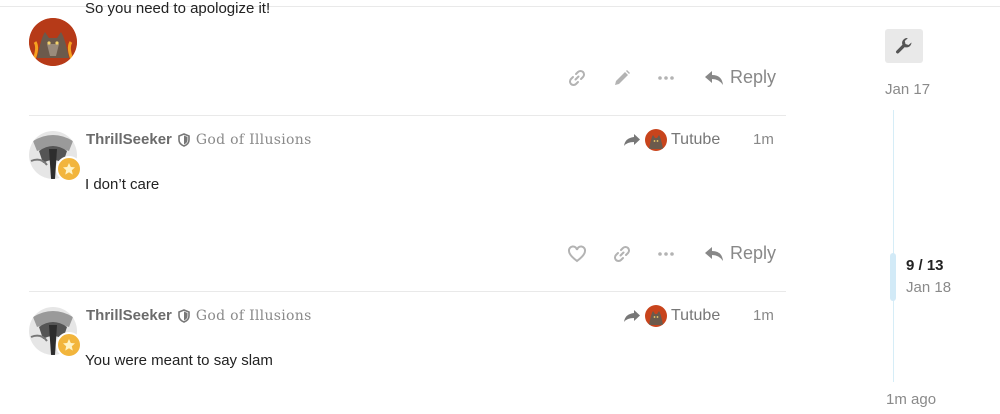 The width and height of the screenshot is (1000, 414). What do you see at coordinates (622, 78) in the screenshot?
I see `edit-pencil-icon` at bounding box center [622, 78].